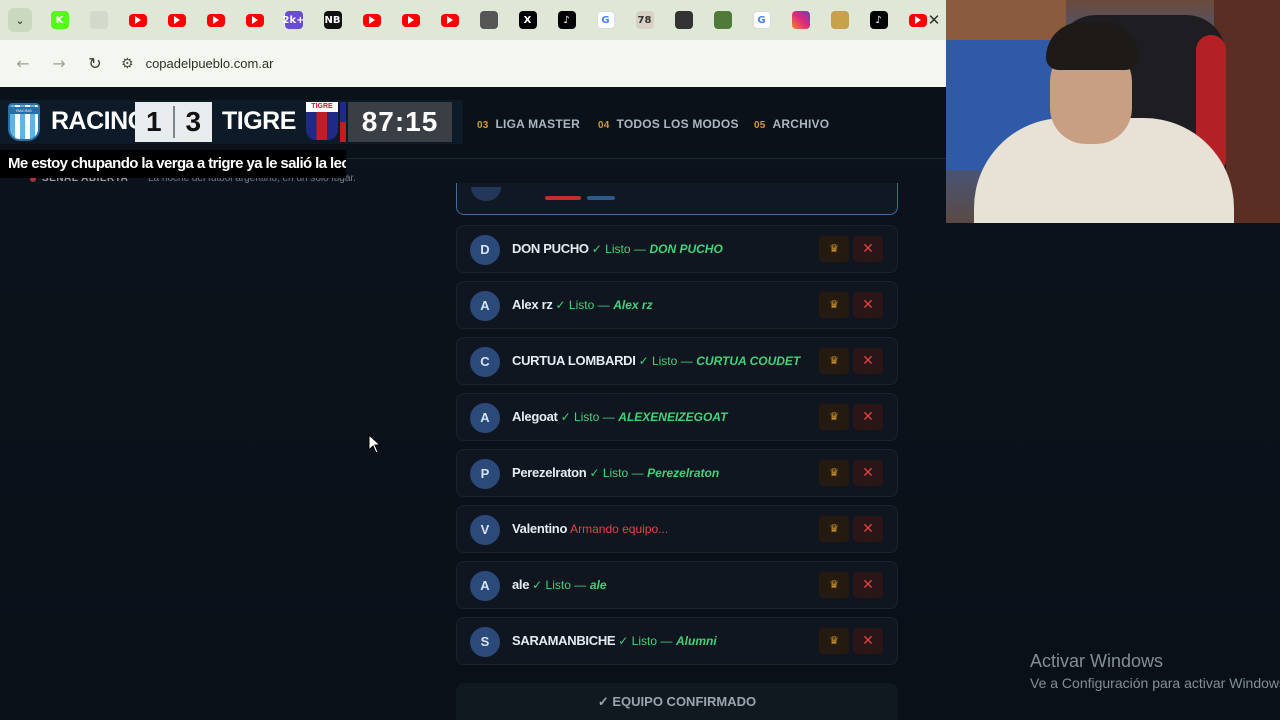  I want to click on player-team: Alex rz, so click(633, 305).